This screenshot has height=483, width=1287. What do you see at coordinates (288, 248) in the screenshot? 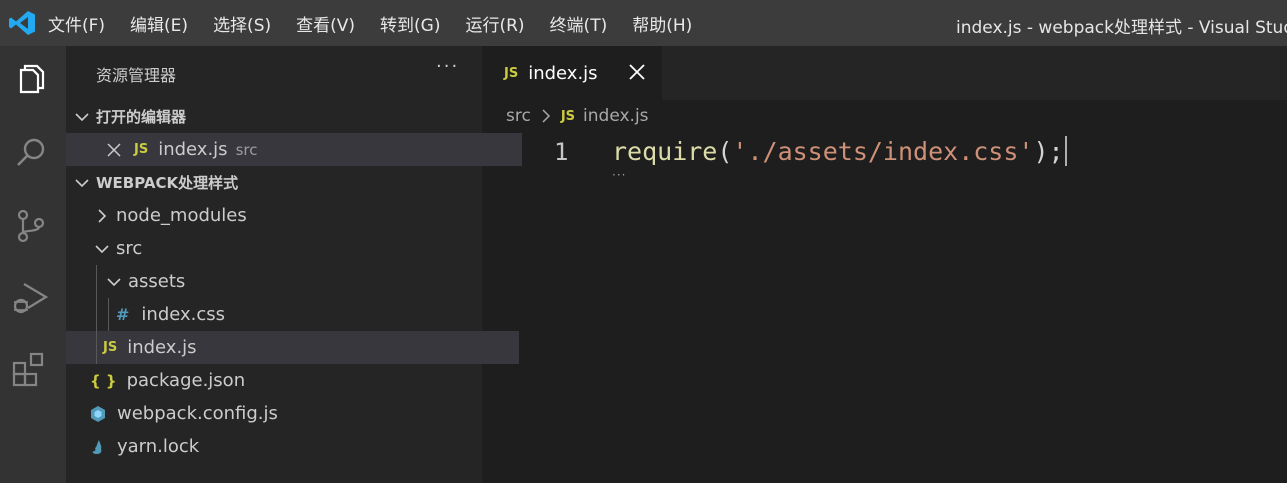
I see `tree-item-src: src` at bounding box center [288, 248].